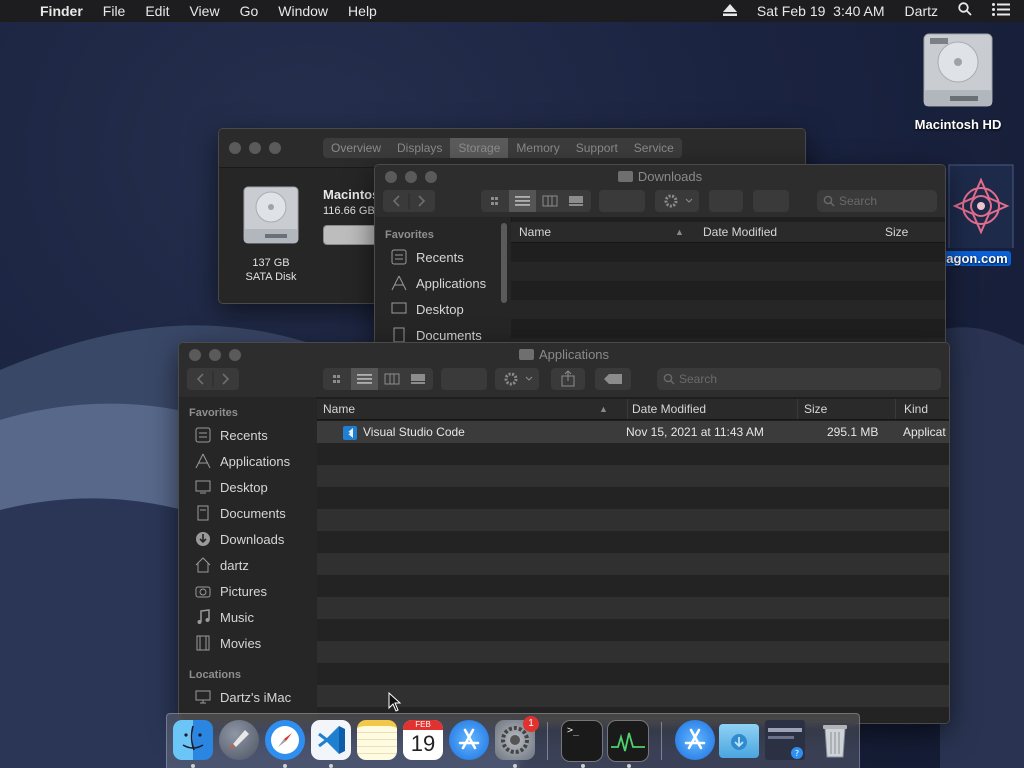 The width and height of the screenshot is (1024, 768). What do you see at coordinates (921, 11) in the screenshot?
I see `menubar-user: Dartz` at bounding box center [921, 11].